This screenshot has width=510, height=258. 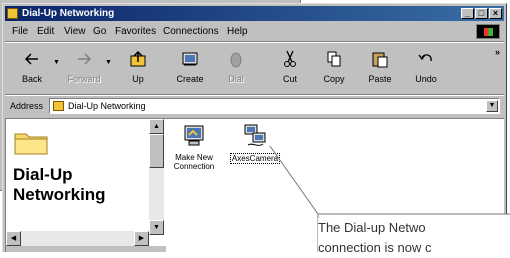 I want to click on callout-text: The Dial-up Netwo connection is now c, so click(x=414, y=238).